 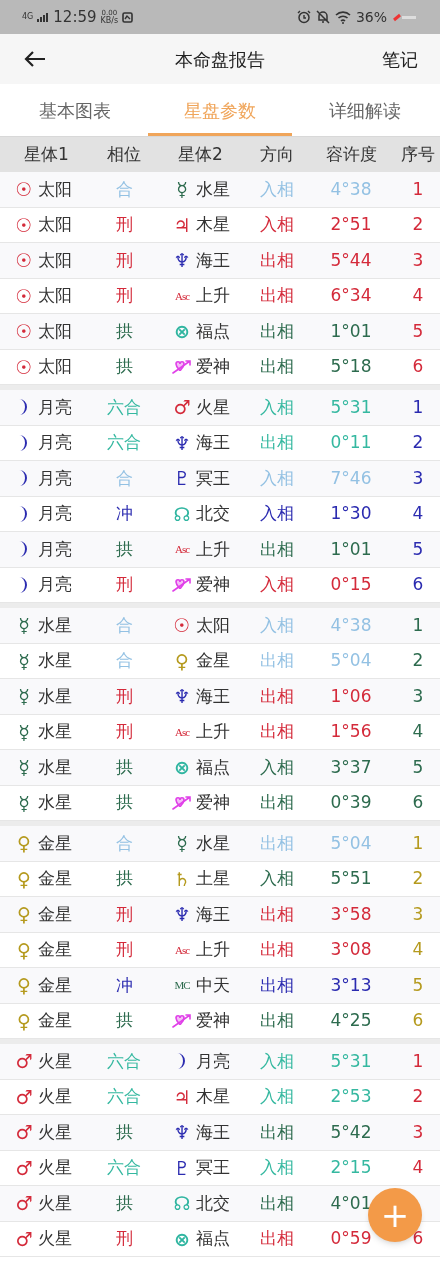 What do you see at coordinates (418, 295) in the screenshot?
I see `number-cell-text: 4` at bounding box center [418, 295].